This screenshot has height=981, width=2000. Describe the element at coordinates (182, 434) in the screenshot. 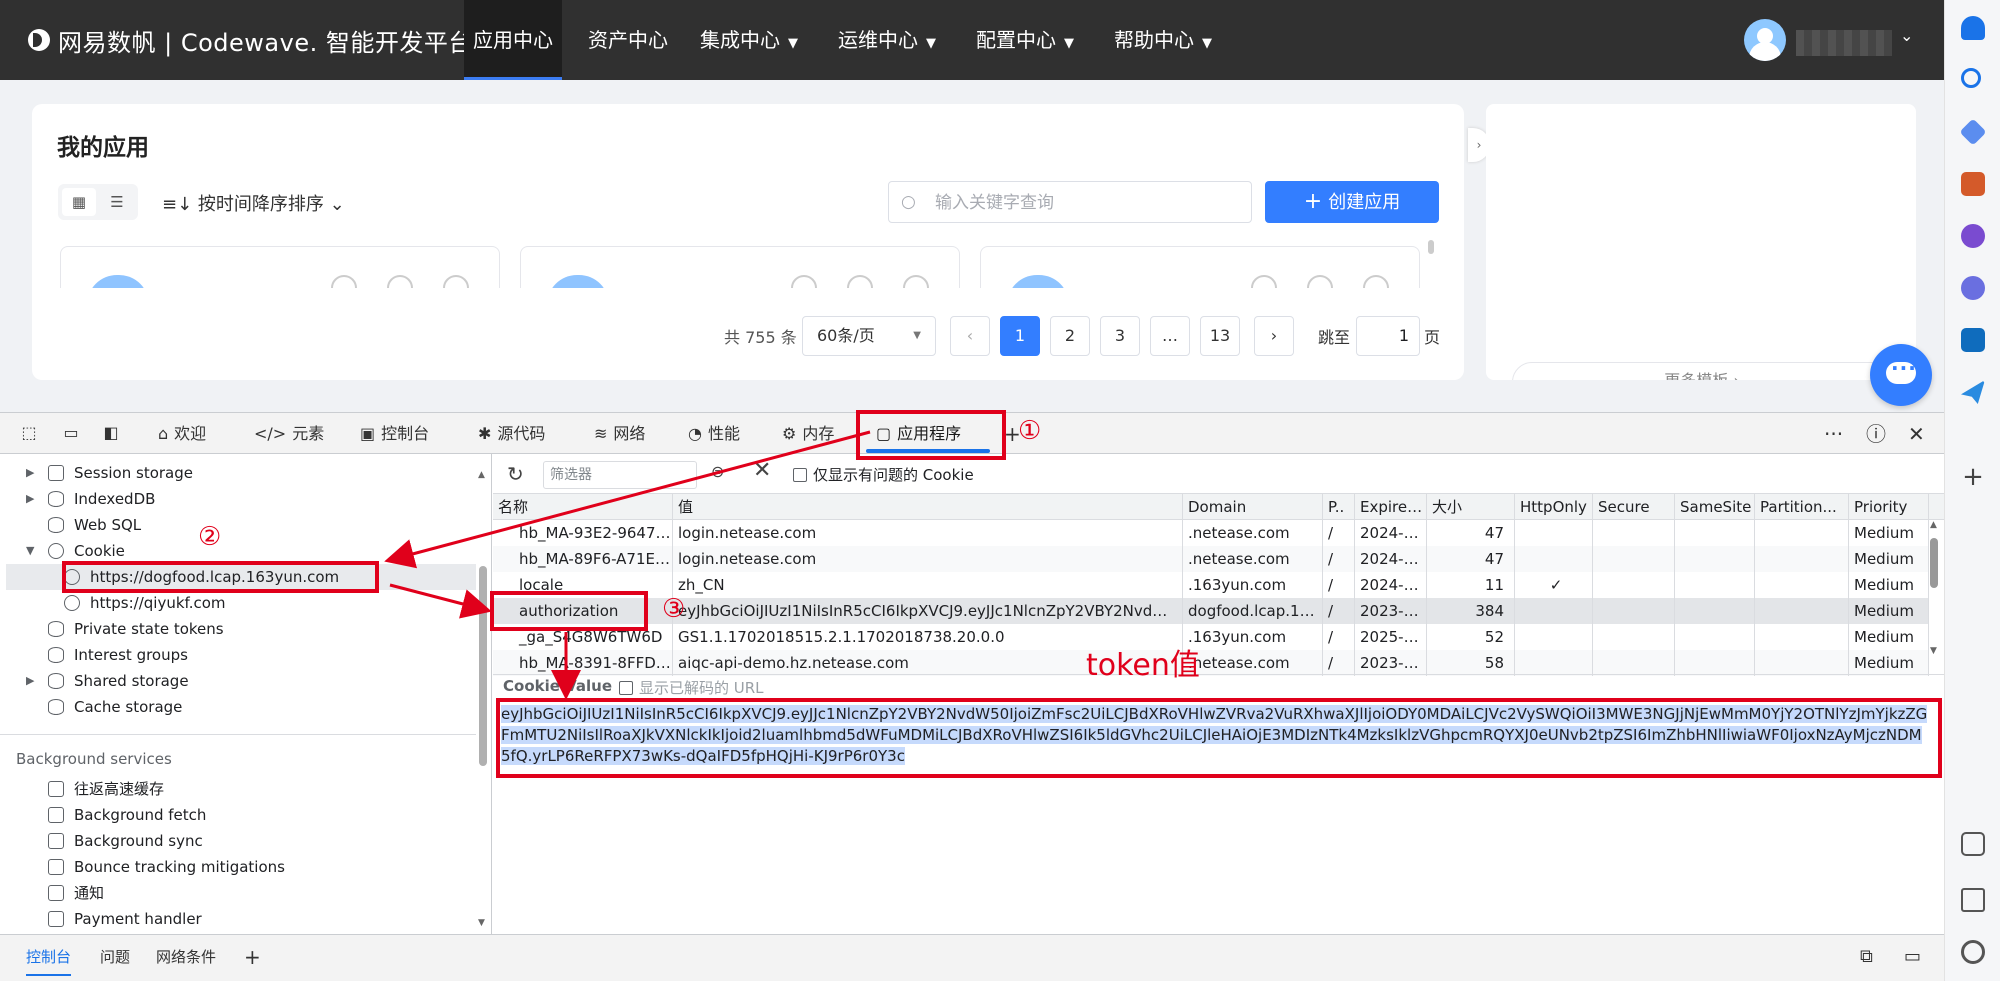

I see `tab-welcome: ⌂ 欢迎` at that location.